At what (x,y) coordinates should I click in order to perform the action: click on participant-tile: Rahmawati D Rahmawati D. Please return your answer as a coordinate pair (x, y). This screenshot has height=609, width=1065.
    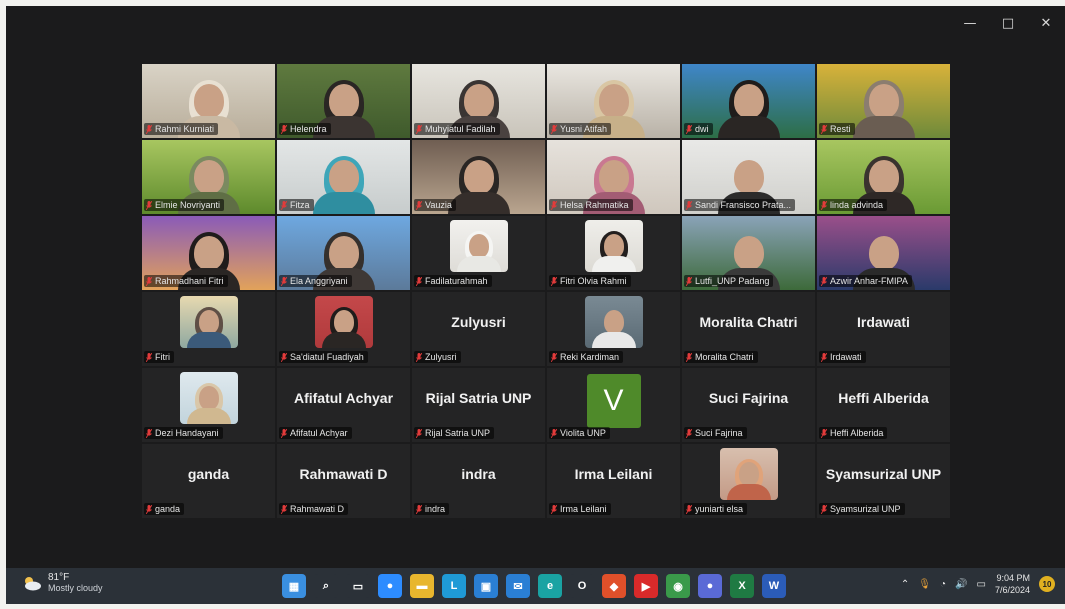
    Looking at the image, I should click on (343, 481).